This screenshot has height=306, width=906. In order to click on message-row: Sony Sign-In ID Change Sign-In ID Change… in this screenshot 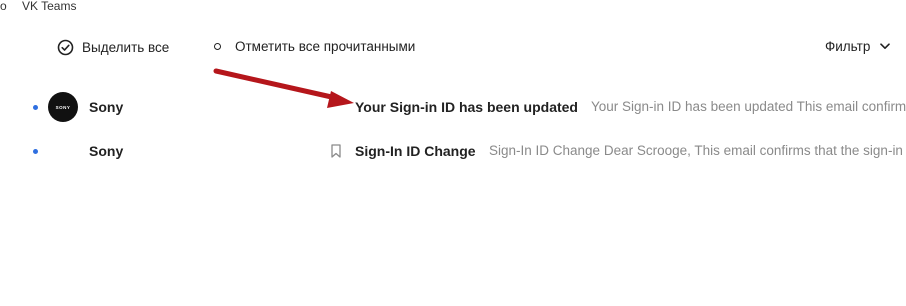, I will do `click(453, 151)`.